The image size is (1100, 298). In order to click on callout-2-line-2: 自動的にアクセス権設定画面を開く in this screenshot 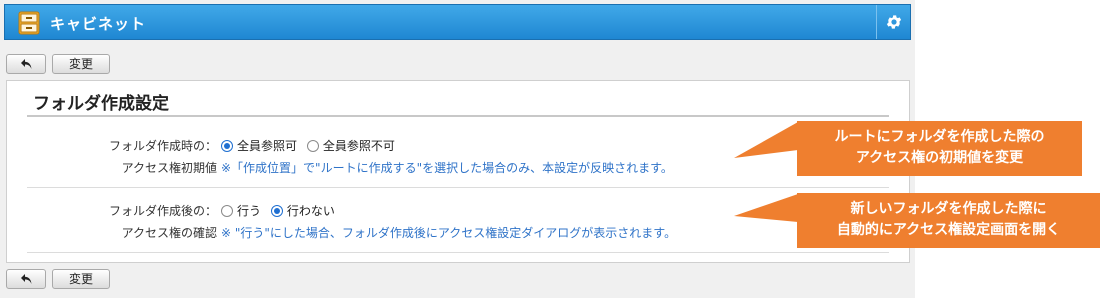, I will do `click(948, 230)`.